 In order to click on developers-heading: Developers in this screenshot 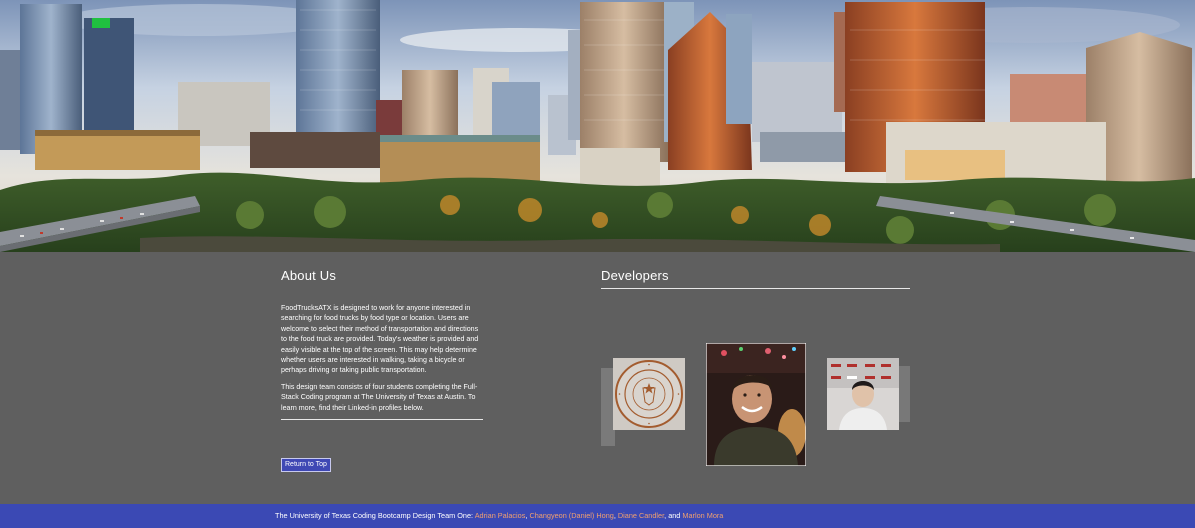, I will do `click(635, 275)`.